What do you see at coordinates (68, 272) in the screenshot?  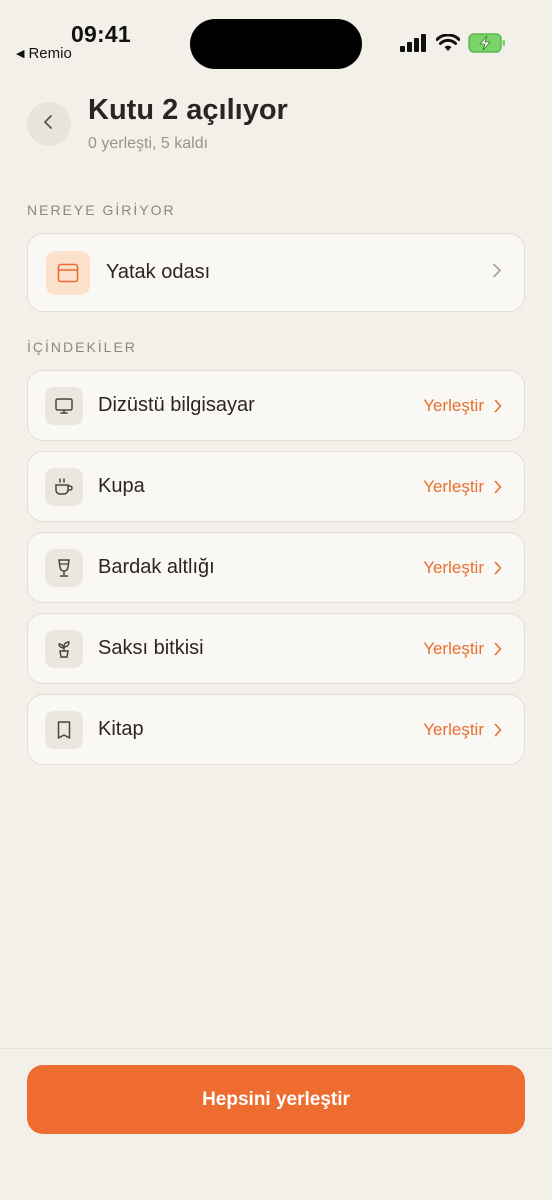 I see `room-icon` at bounding box center [68, 272].